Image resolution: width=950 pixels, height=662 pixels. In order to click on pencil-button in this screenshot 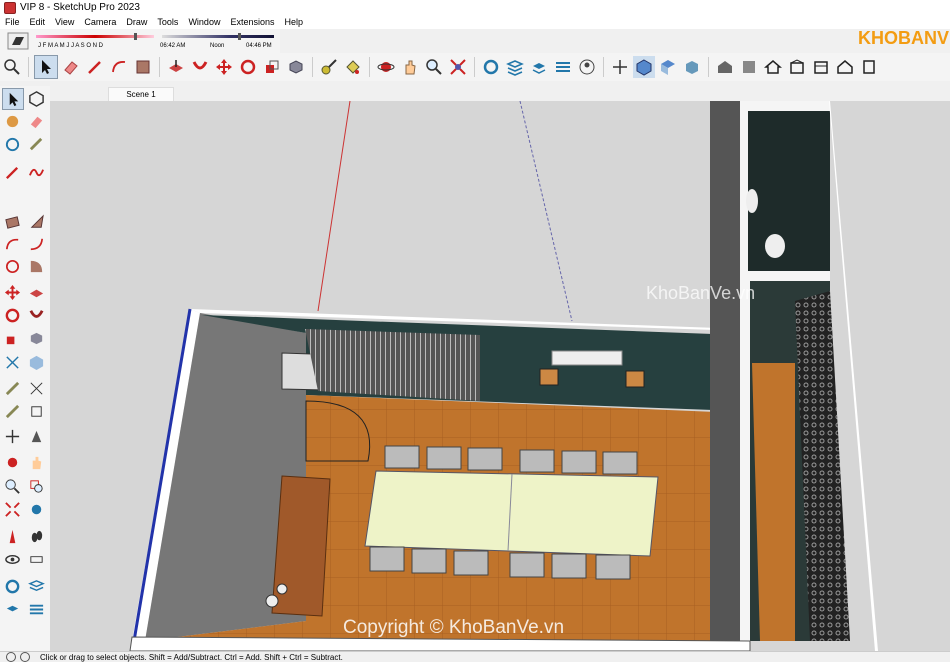, I will do `click(95, 67)`.